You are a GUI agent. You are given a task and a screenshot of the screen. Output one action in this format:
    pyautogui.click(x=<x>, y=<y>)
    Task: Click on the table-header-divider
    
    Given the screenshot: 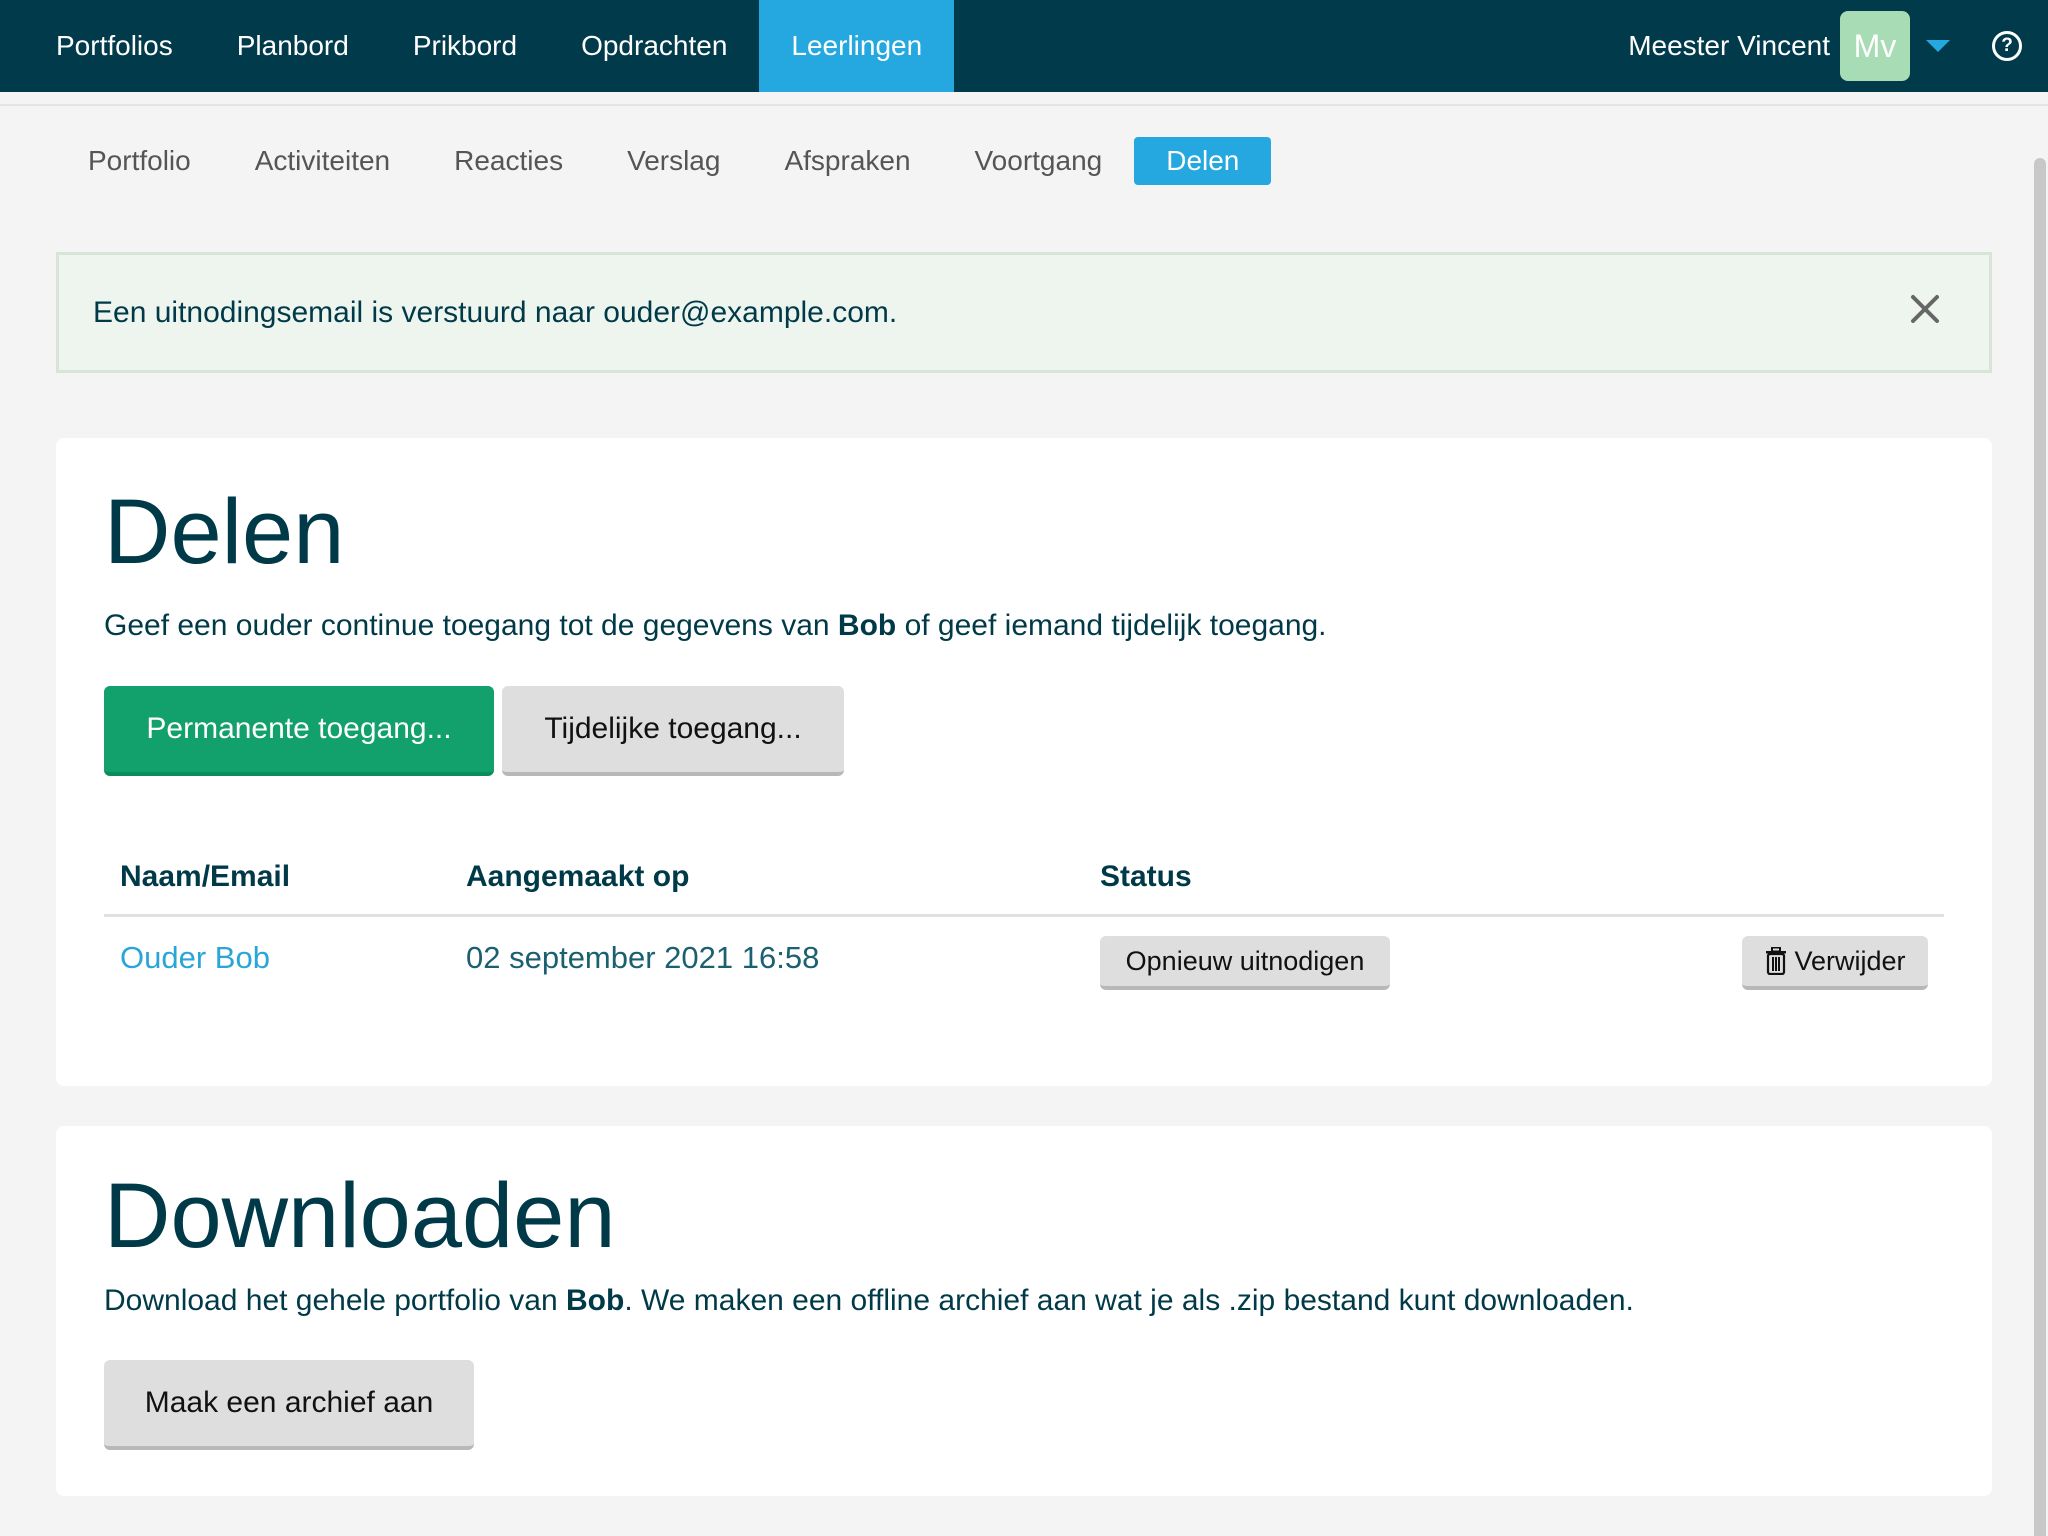 What is the action you would take?
    pyautogui.click(x=1024, y=915)
    